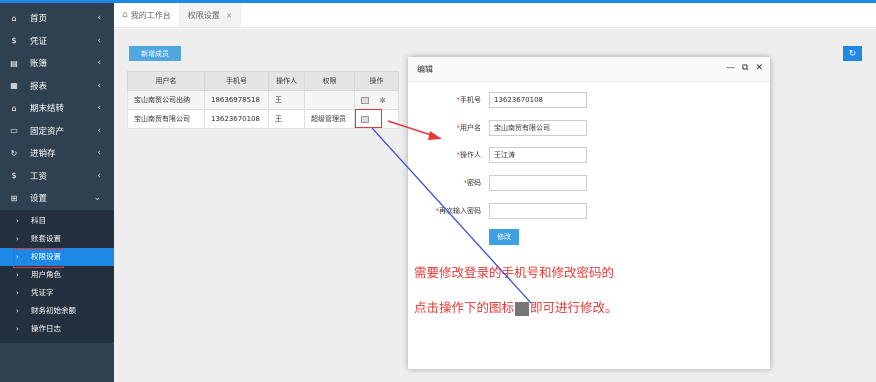 Image resolution: width=876 pixels, height=382 pixels. Describe the element at coordinates (57, 86) in the screenshot. I see `sidebar-item-reports: ▦ 报表 ‹` at that location.